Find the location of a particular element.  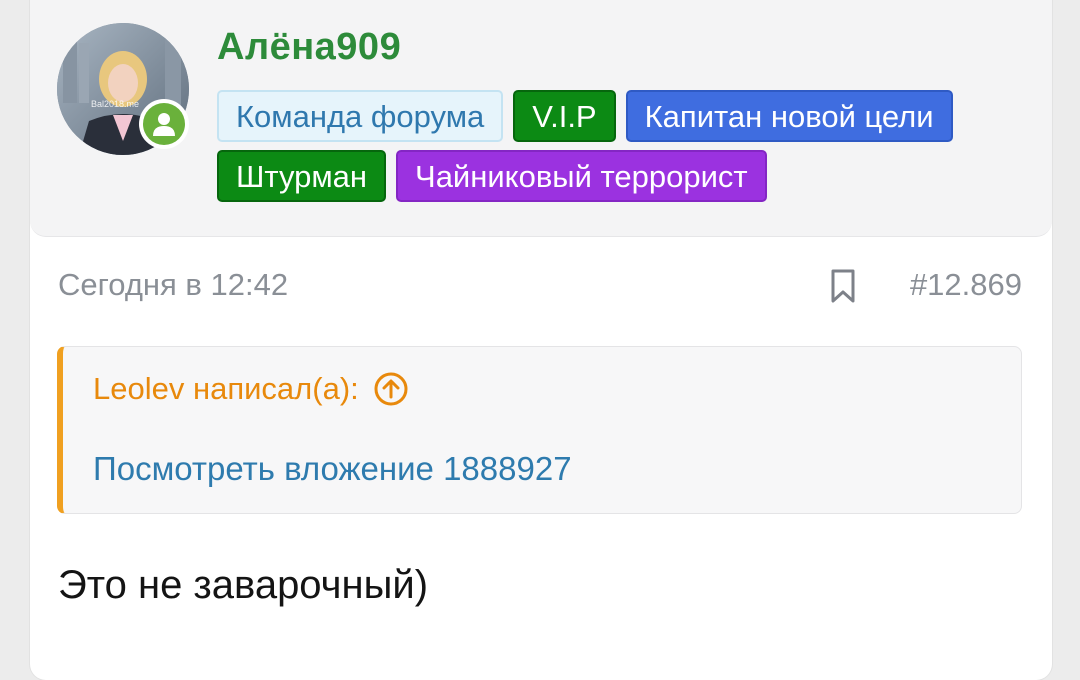

avatar-watermark: Bal2018.me is located at coordinates (115, 104).